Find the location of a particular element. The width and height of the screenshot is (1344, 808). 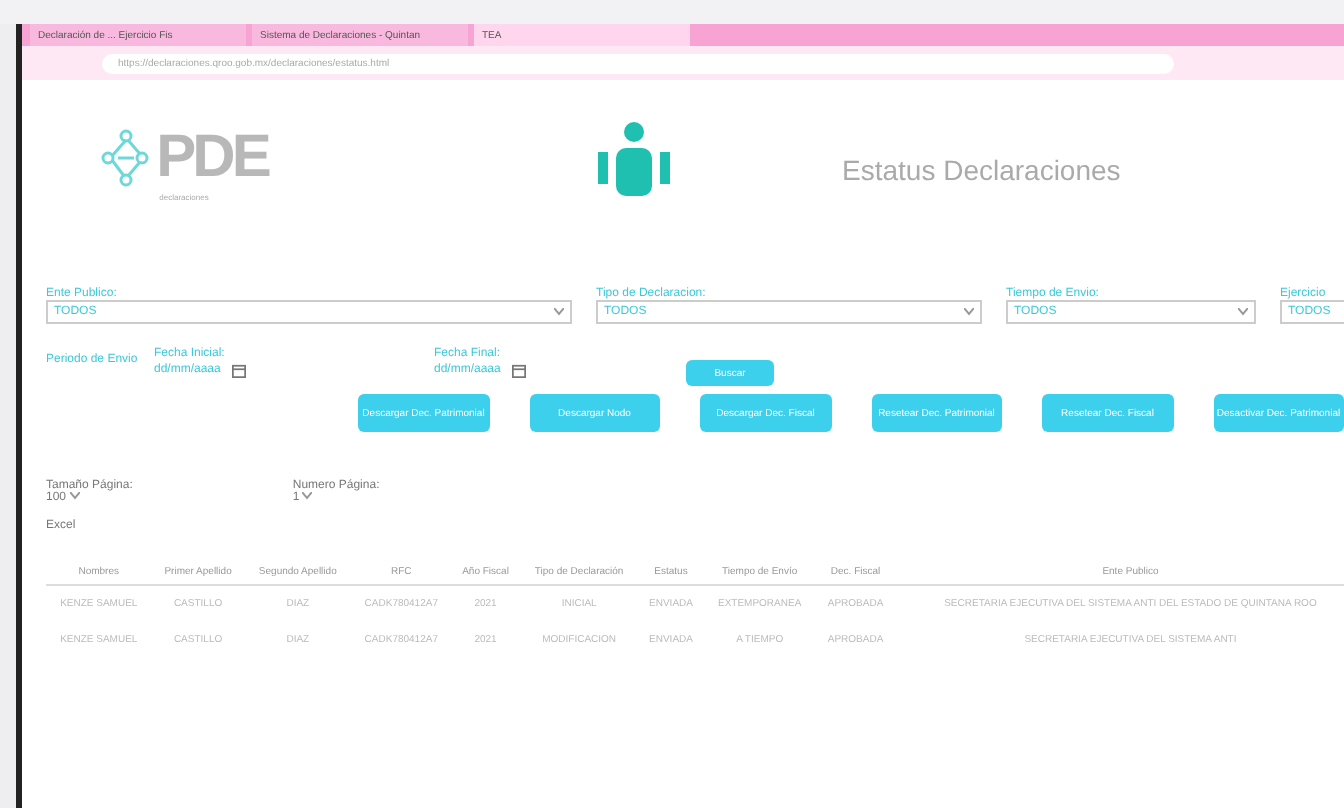

logo-text: PDE is located at coordinates (212, 157).